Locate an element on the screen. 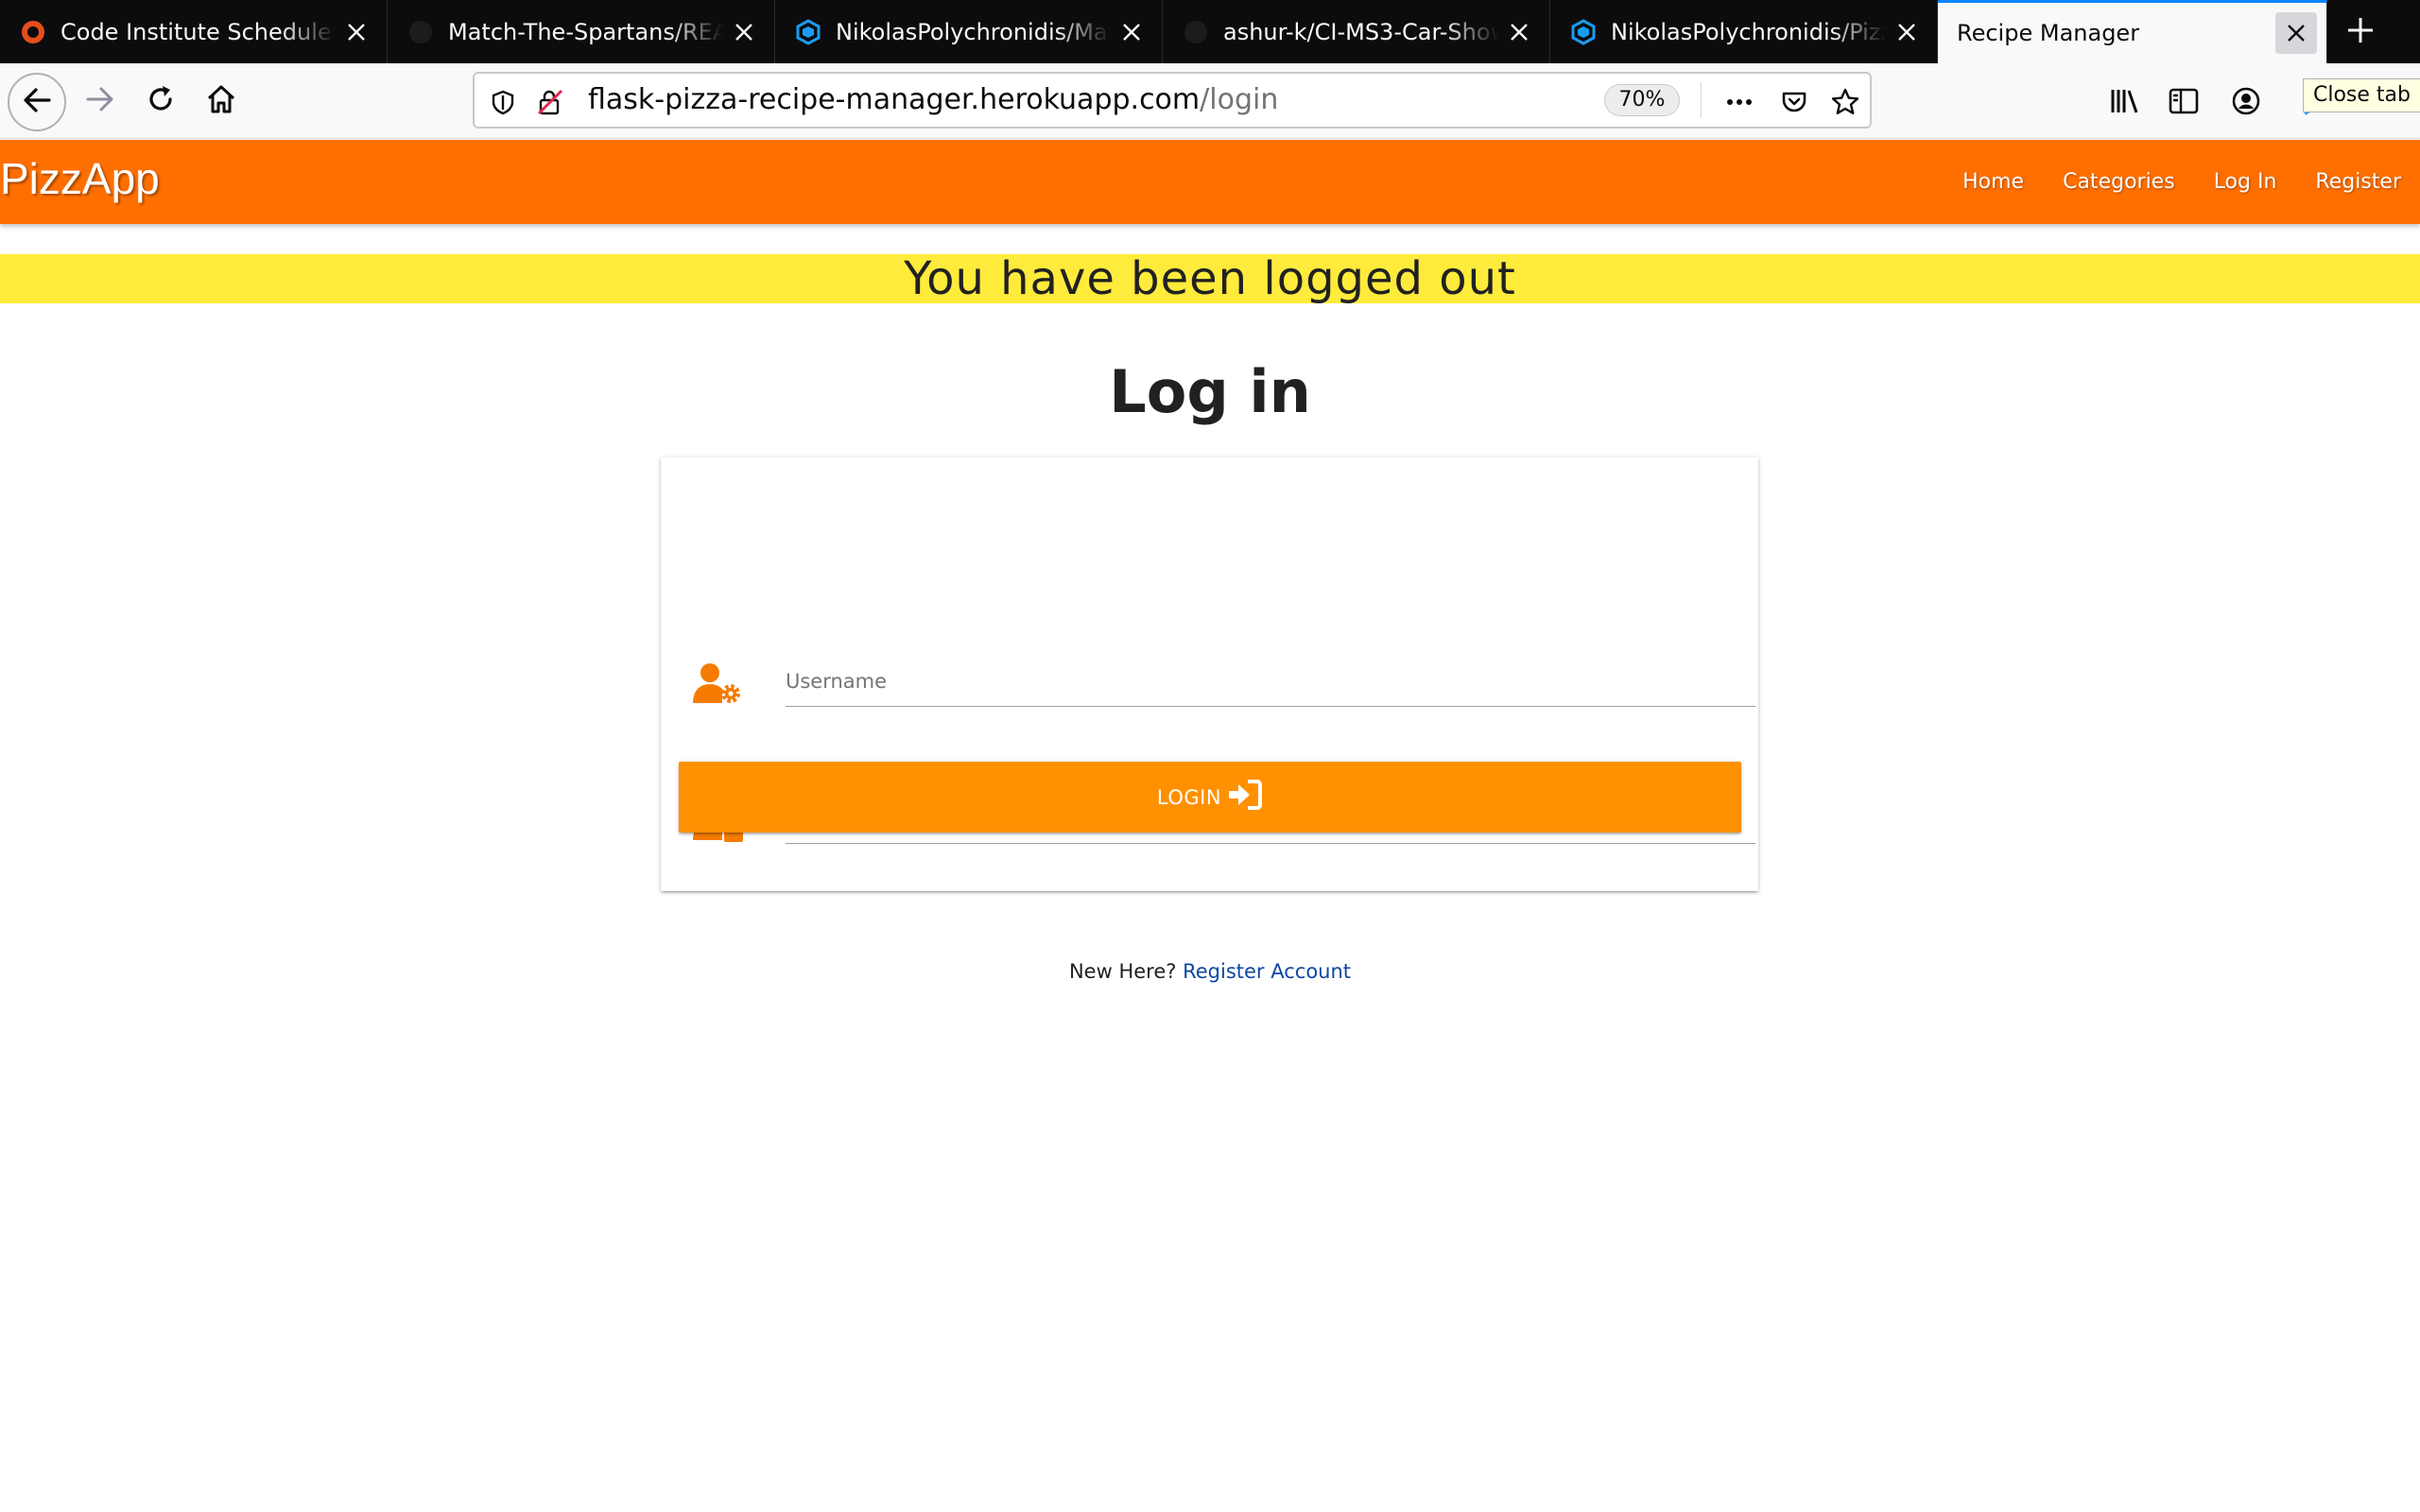  register-account-link: Register Account is located at coordinates (1267, 971).